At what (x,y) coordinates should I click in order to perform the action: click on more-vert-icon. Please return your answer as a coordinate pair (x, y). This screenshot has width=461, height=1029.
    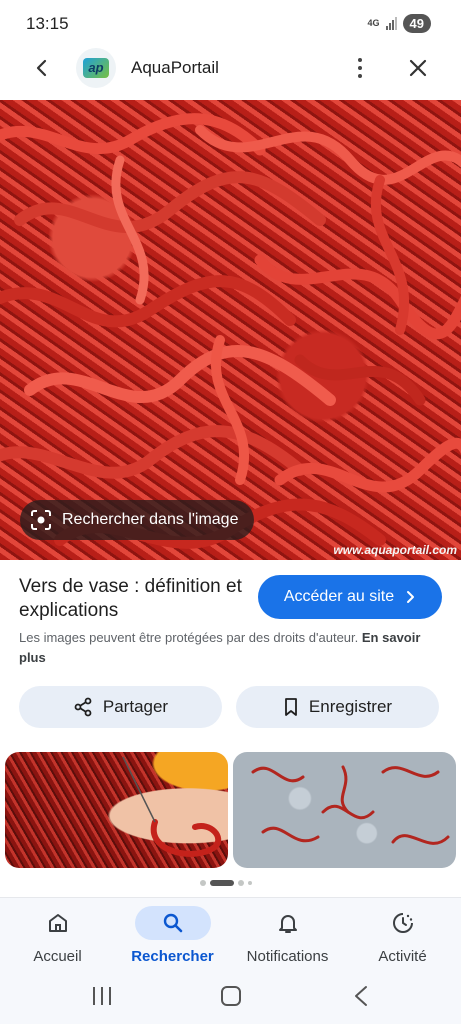
    Looking at the image, I should click on (360, 60).